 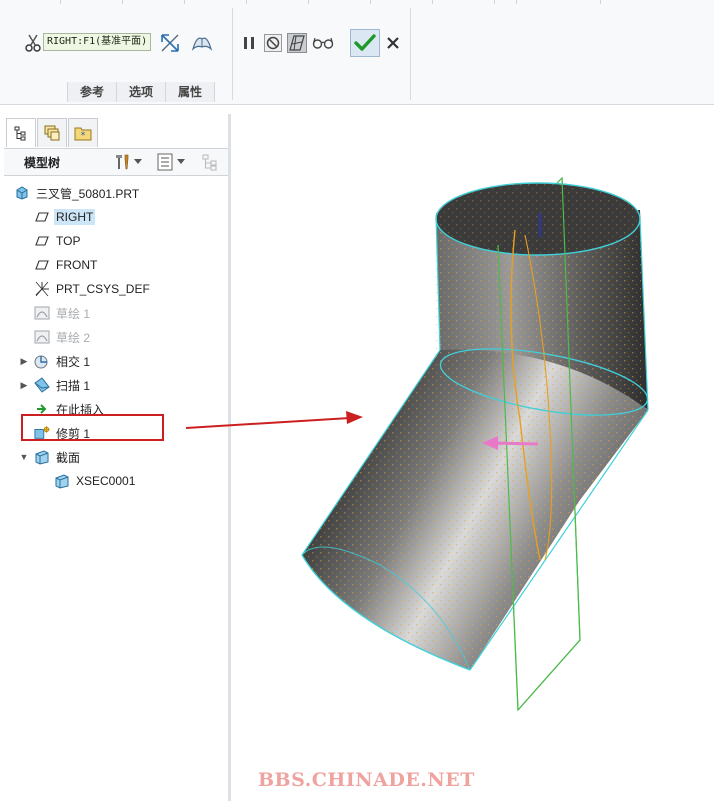 What do you see at coordinates (274, 420) in the screenshot?
I see `callout-arrow` at bounding box center [274, 420].